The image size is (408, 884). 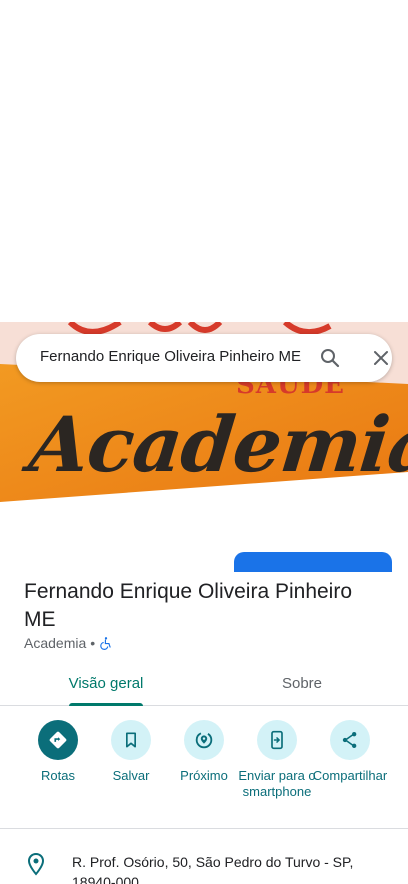 I want to click on photo-logo-text: Academia, so click(x=216, y=444).